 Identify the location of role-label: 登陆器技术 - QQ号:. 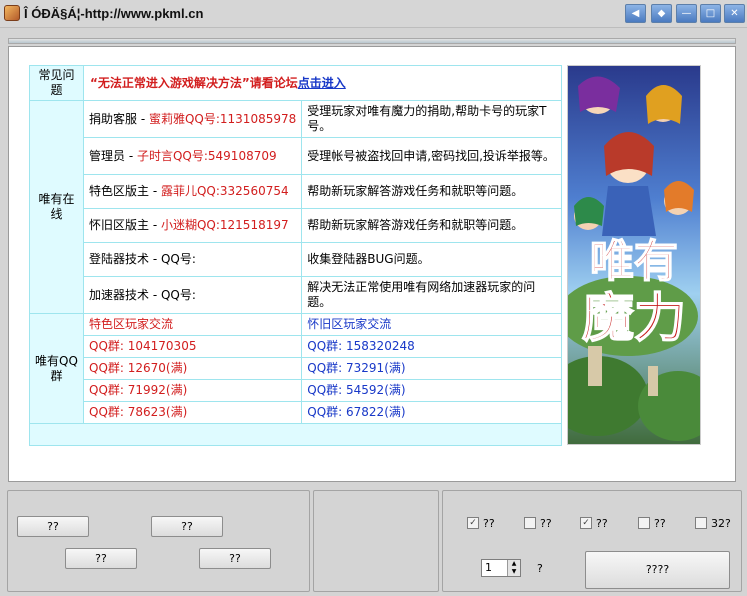
(142, 259).